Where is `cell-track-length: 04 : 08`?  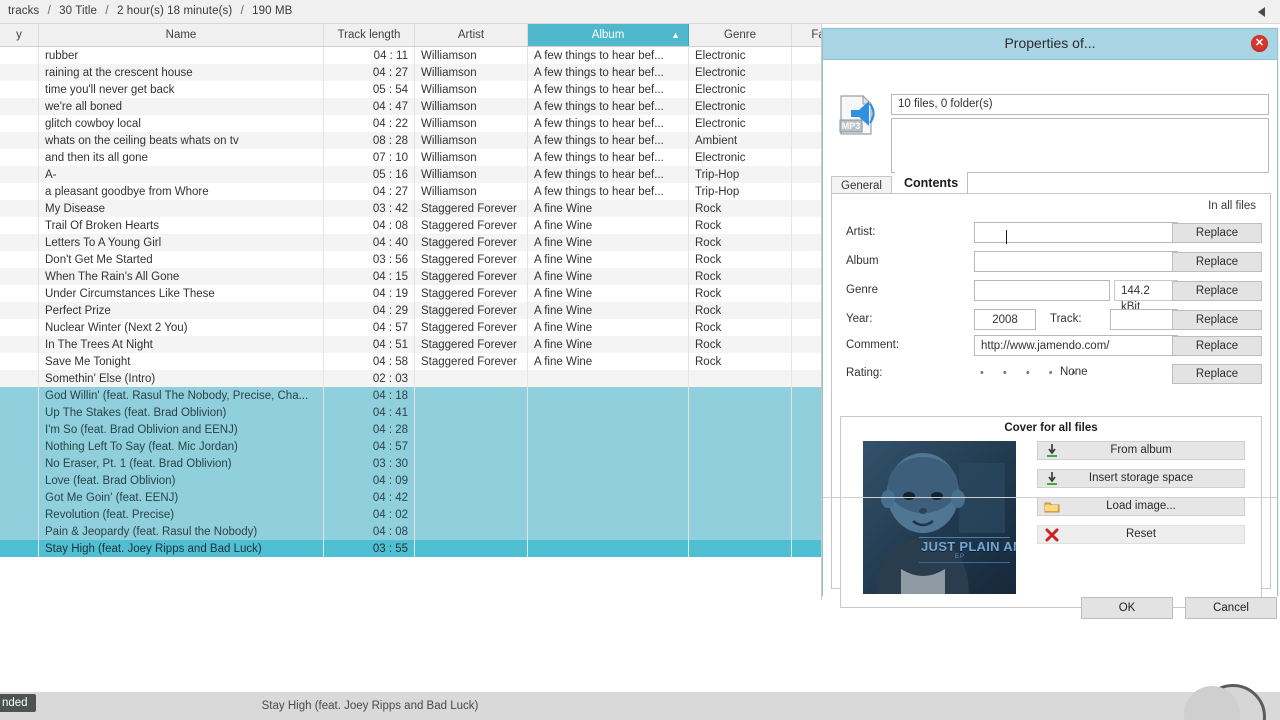
cell-track-length: 04 : 08 is located at coordinates (369, 225).